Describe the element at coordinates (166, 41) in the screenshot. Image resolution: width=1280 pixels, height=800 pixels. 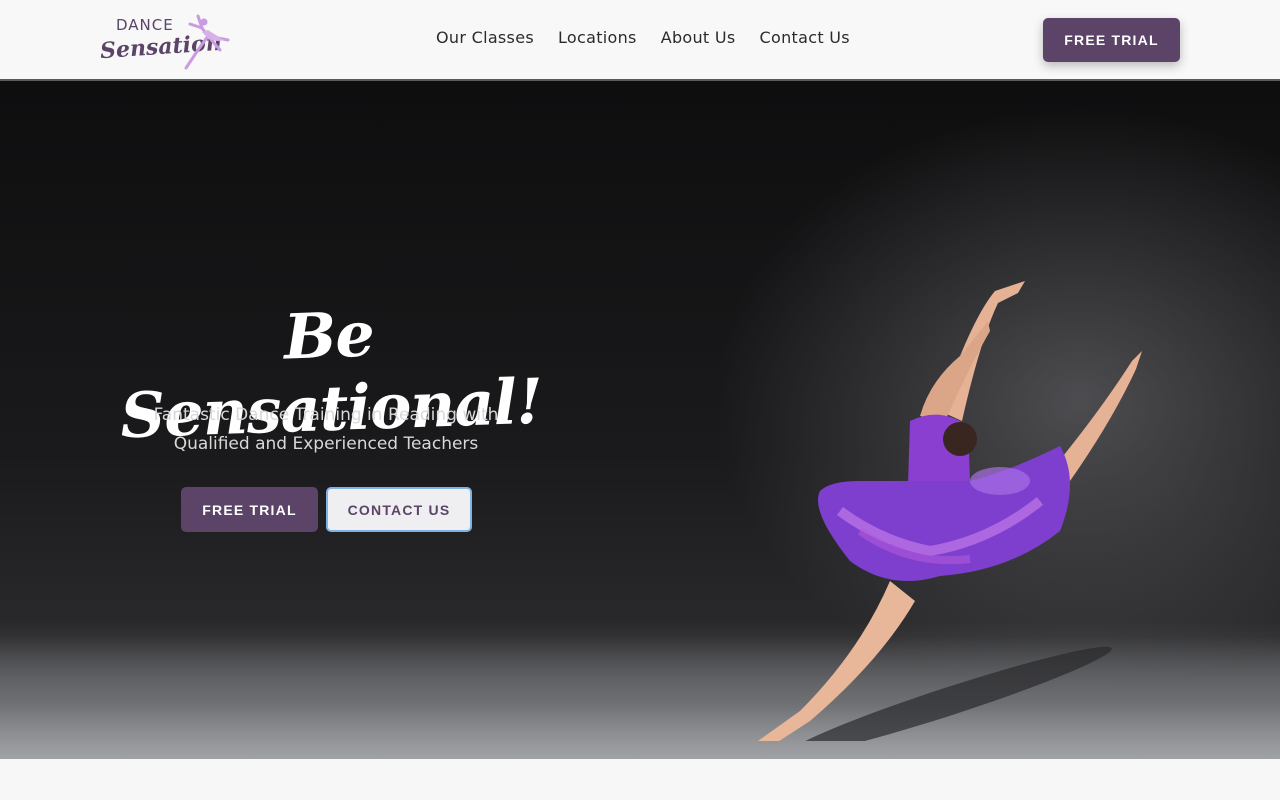
I see `brand-logo: DANCE Sensation` at that location.